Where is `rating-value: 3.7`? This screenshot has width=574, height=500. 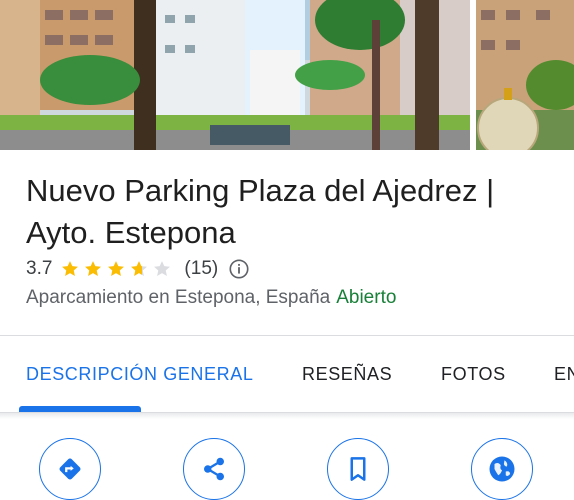 rating-value: 3.7 is located at coordinates (39, 268).